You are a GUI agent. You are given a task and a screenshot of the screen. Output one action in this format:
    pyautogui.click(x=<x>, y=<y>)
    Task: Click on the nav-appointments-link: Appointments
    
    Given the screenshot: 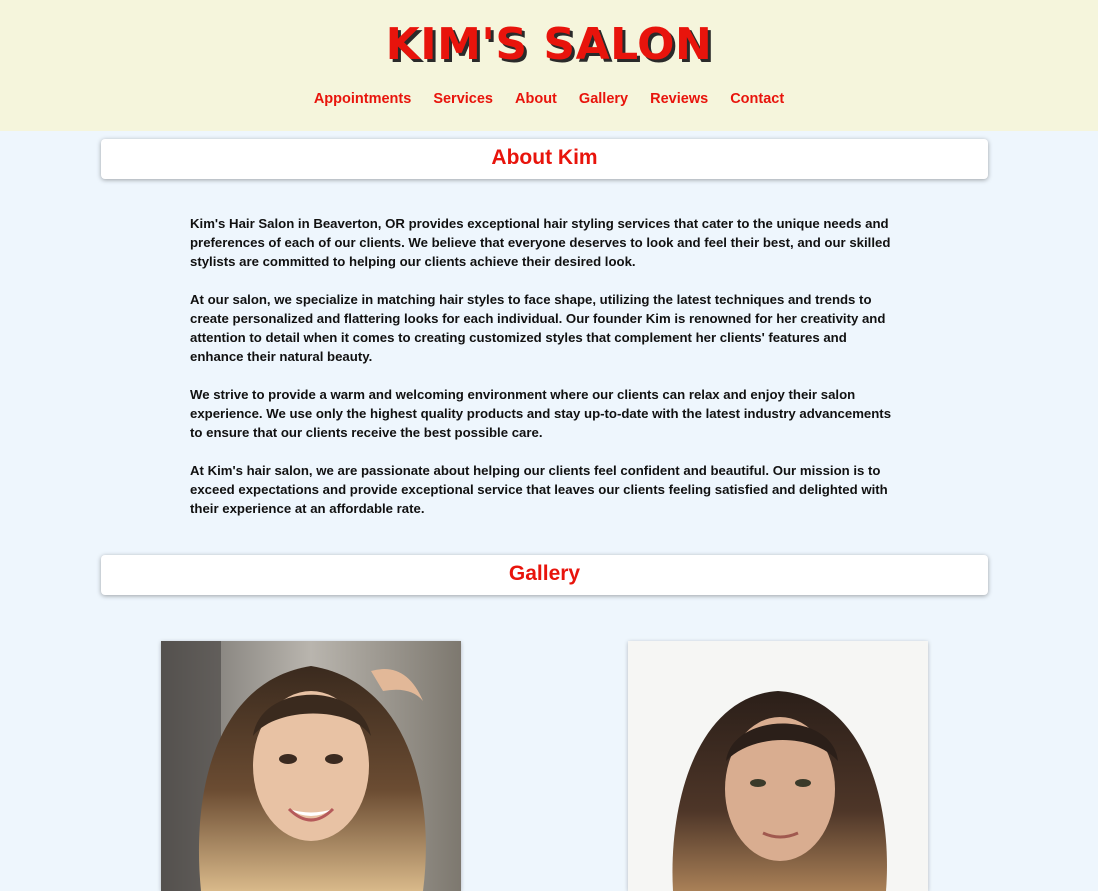 What is the action you would take?
    pyautogui.click(x=362, y=99)
    